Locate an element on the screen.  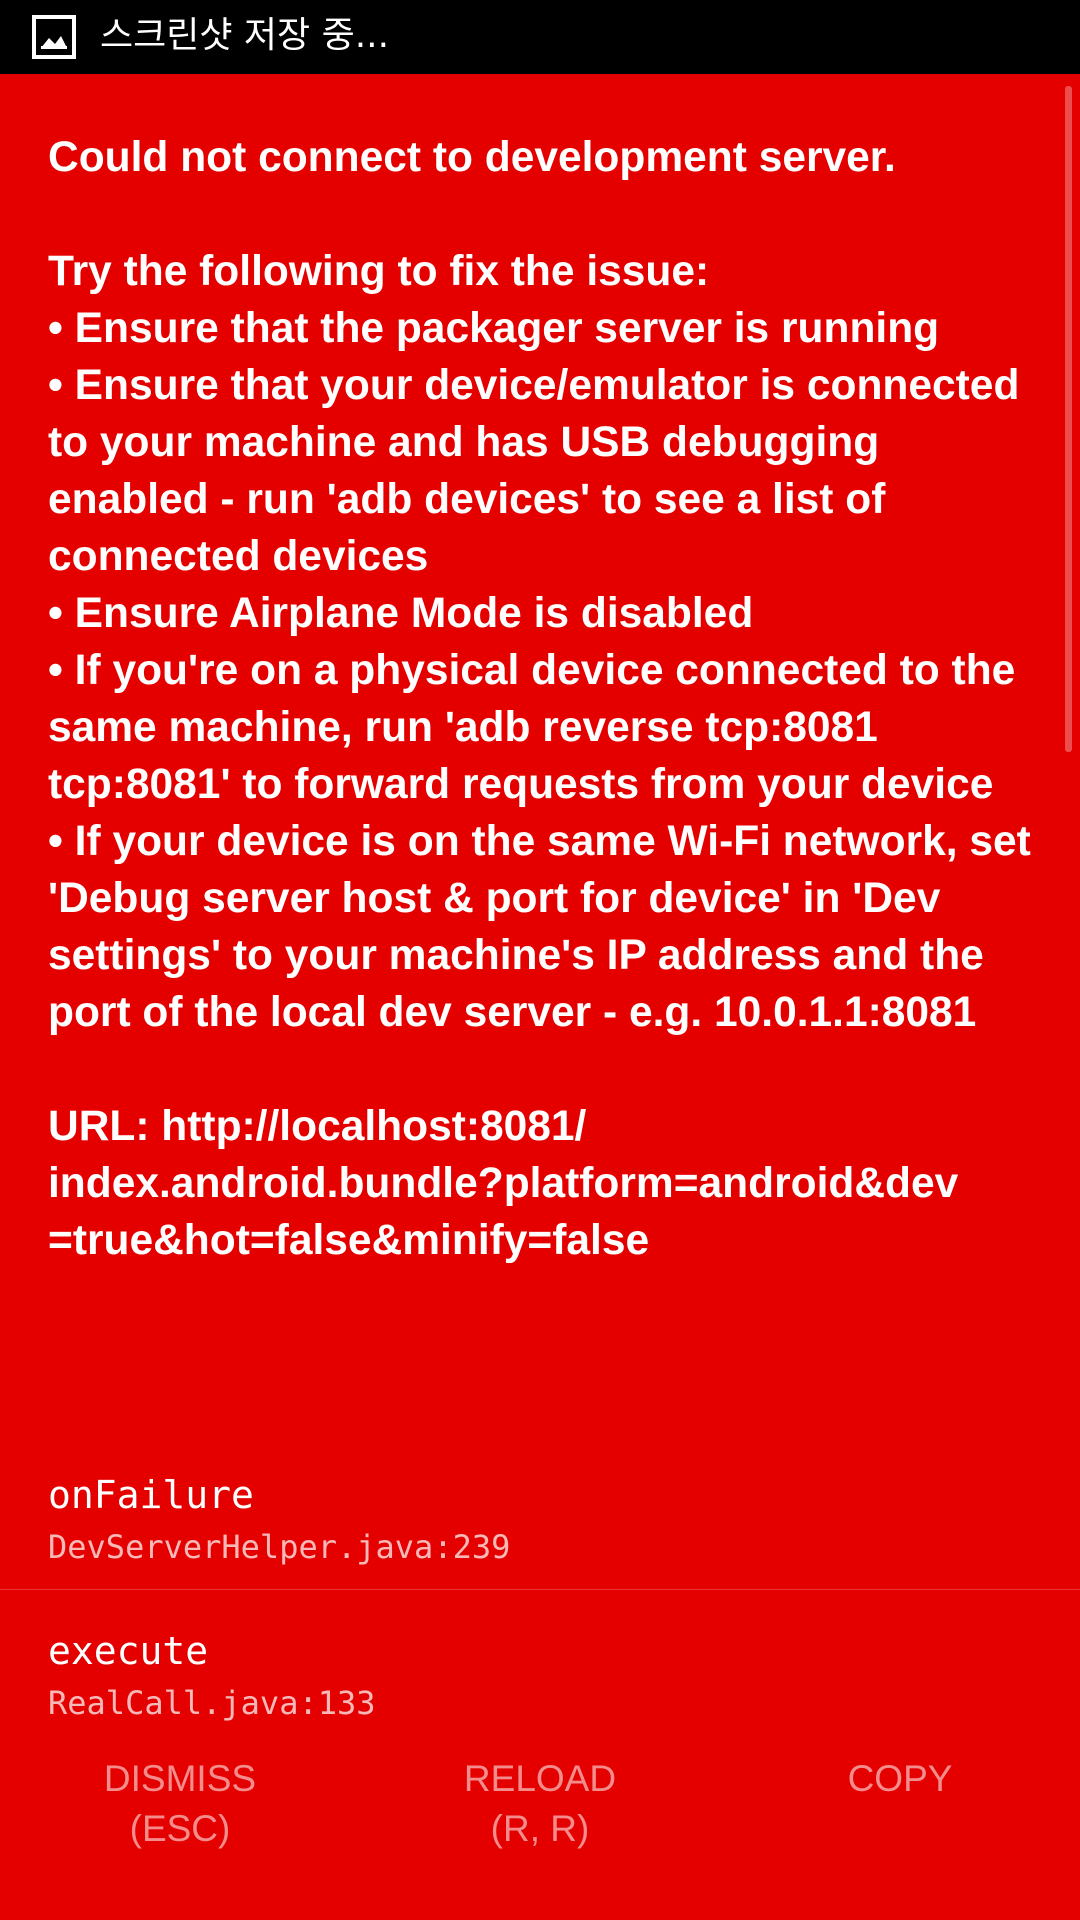
stack-frame: execute RealCall.java:133 is located at coordinates (540, 1690).